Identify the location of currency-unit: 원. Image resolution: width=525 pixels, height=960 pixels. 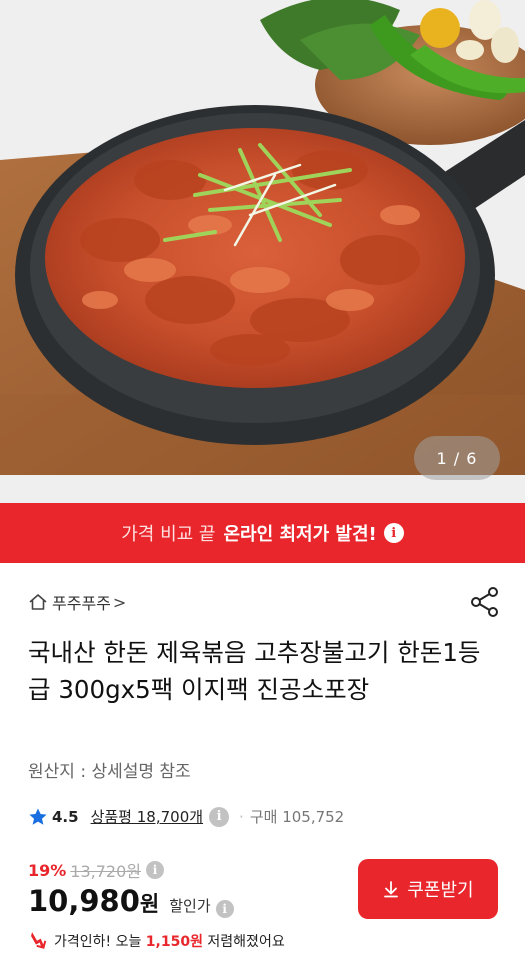
(149, 904).